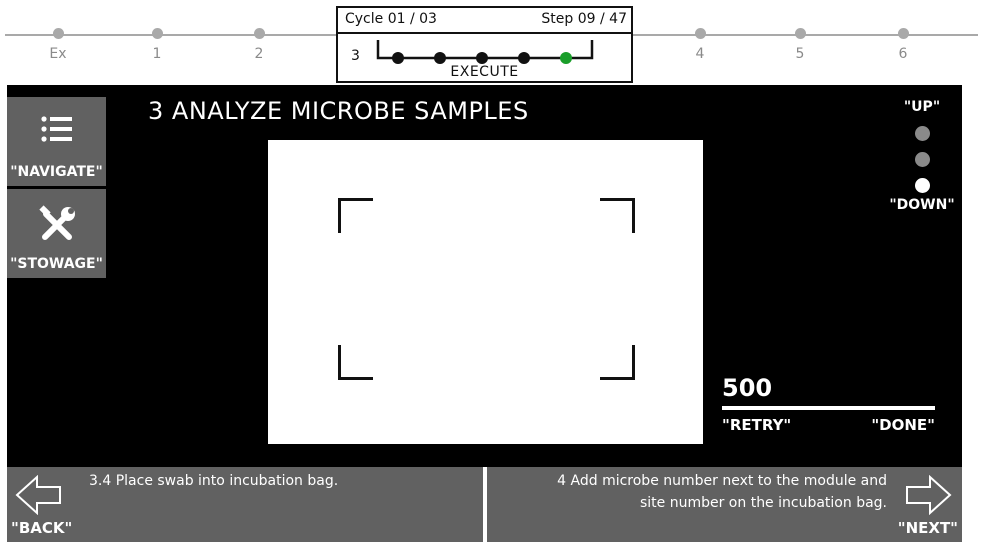 The height and width of the screenshot is (550, 983). I want to click on arrow-right-icon, so click(929, 495).